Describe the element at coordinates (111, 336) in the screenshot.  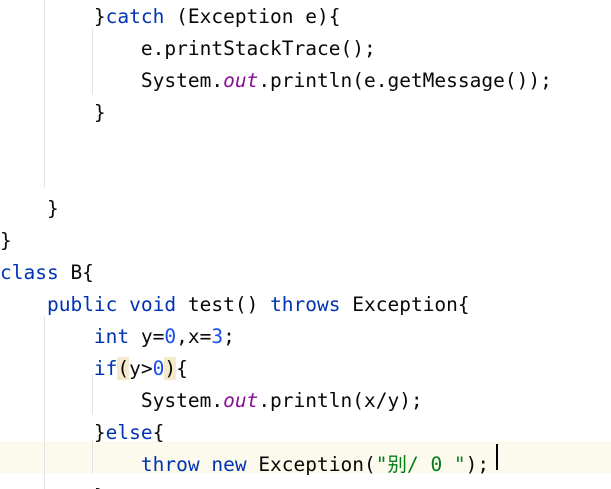
I see `code-token: int` at that location.